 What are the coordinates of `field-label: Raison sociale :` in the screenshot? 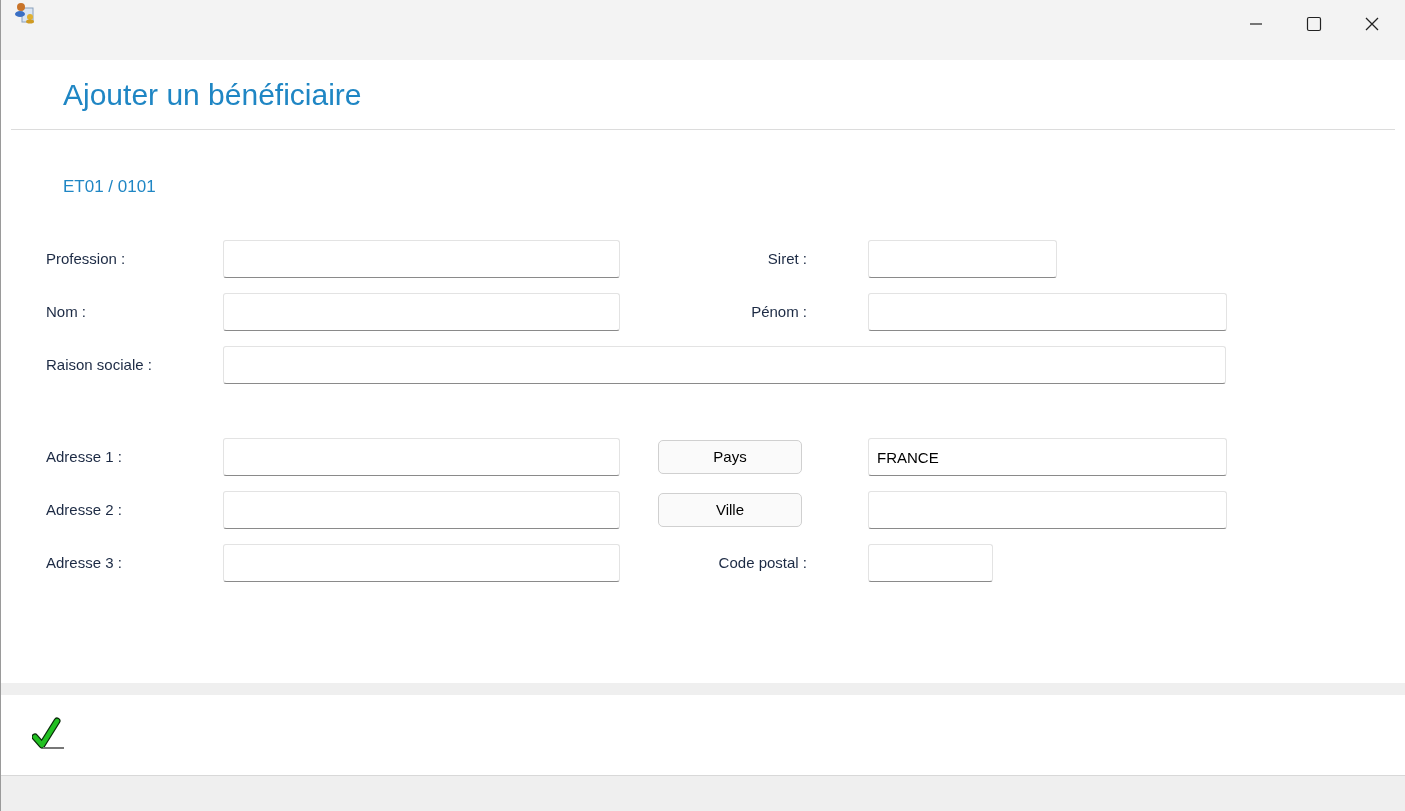 It's located at (99, 364).